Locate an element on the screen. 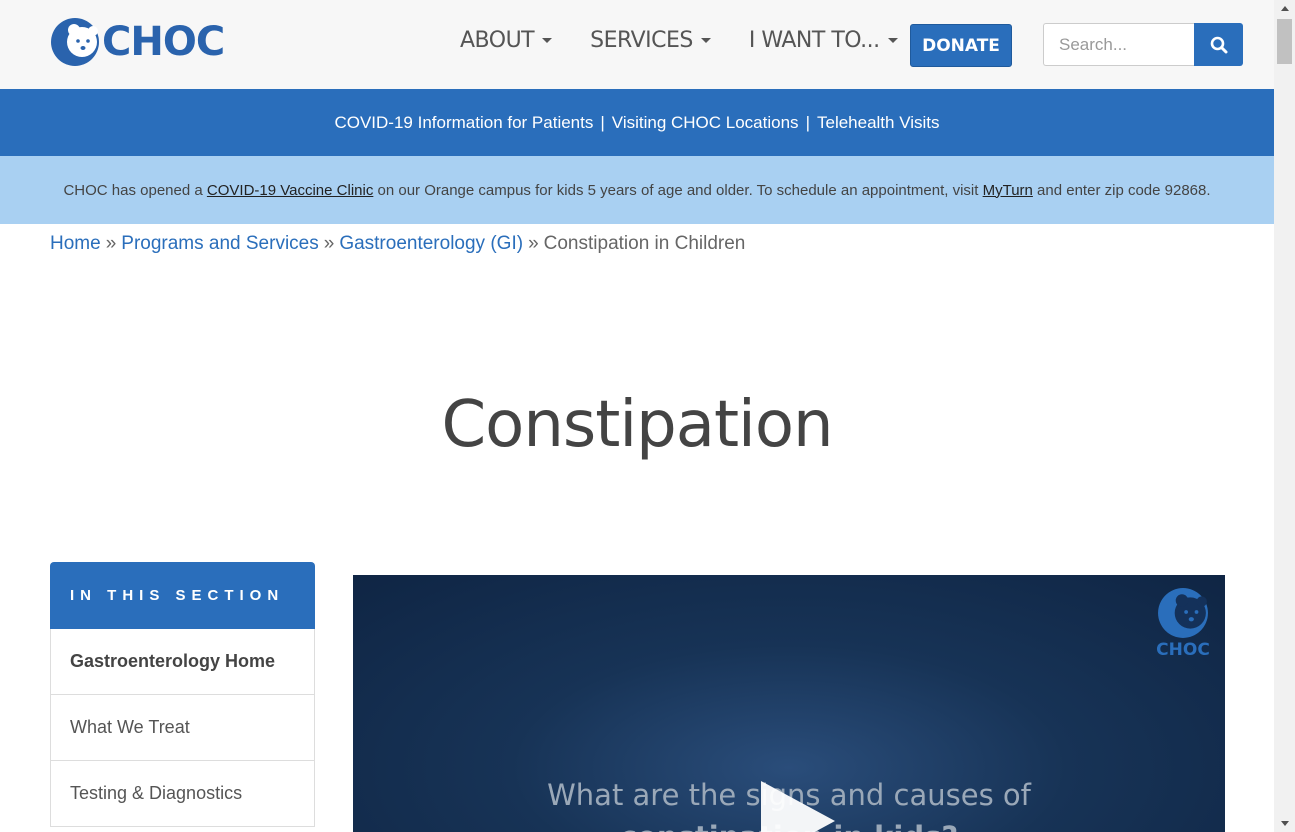  nav-about-label: ABOUT is located at coordinates (497, 40).